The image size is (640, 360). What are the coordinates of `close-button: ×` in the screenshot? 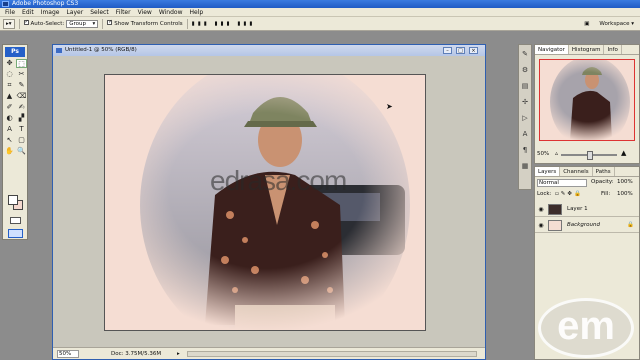 It's located at (473, 50).